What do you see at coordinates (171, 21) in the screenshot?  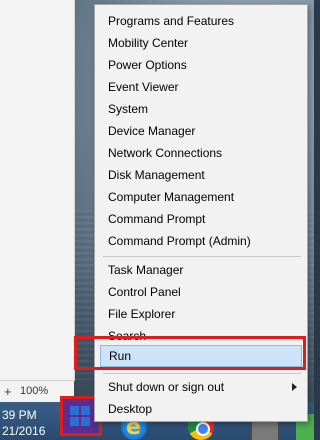 I see `menu-item-label: Programs and Features` at bounding box center [171, 21].